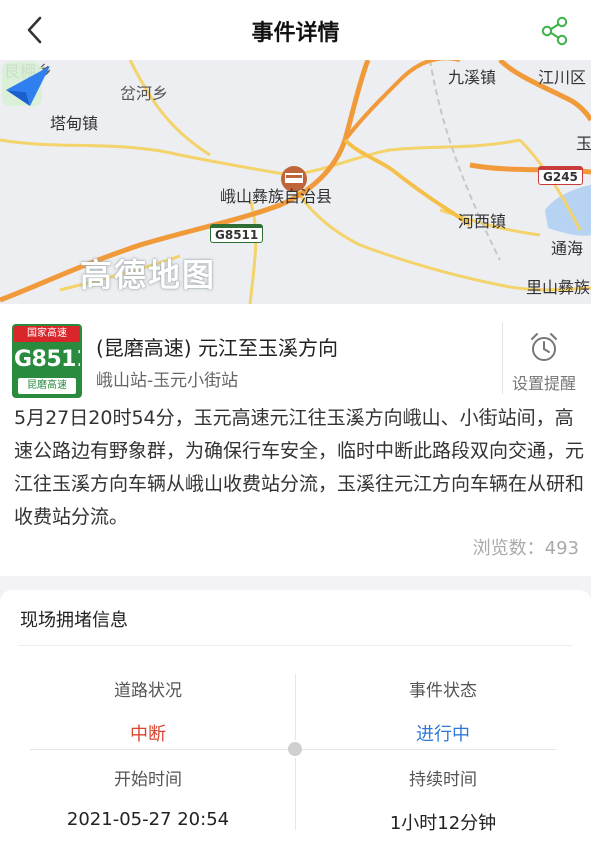  Describe the element at coordinates (544, 362) in the screenshot. I see `set-reminder-button: 设置提醒` at that location.